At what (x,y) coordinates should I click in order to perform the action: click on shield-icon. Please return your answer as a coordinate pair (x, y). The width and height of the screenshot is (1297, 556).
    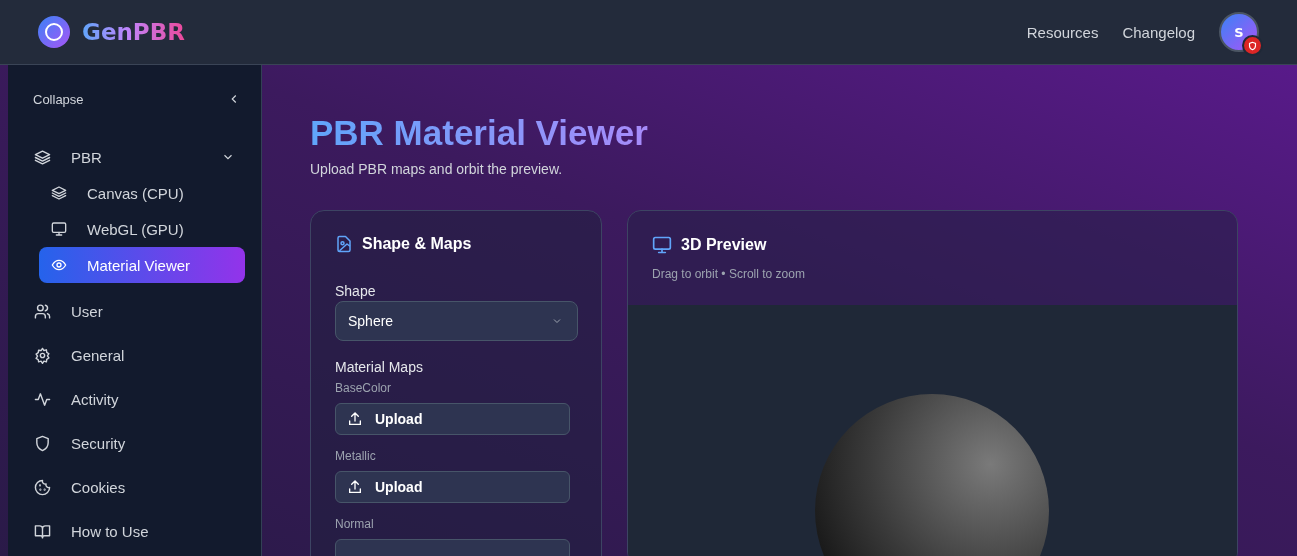
    Looking at the image, I should click on (42, 443).